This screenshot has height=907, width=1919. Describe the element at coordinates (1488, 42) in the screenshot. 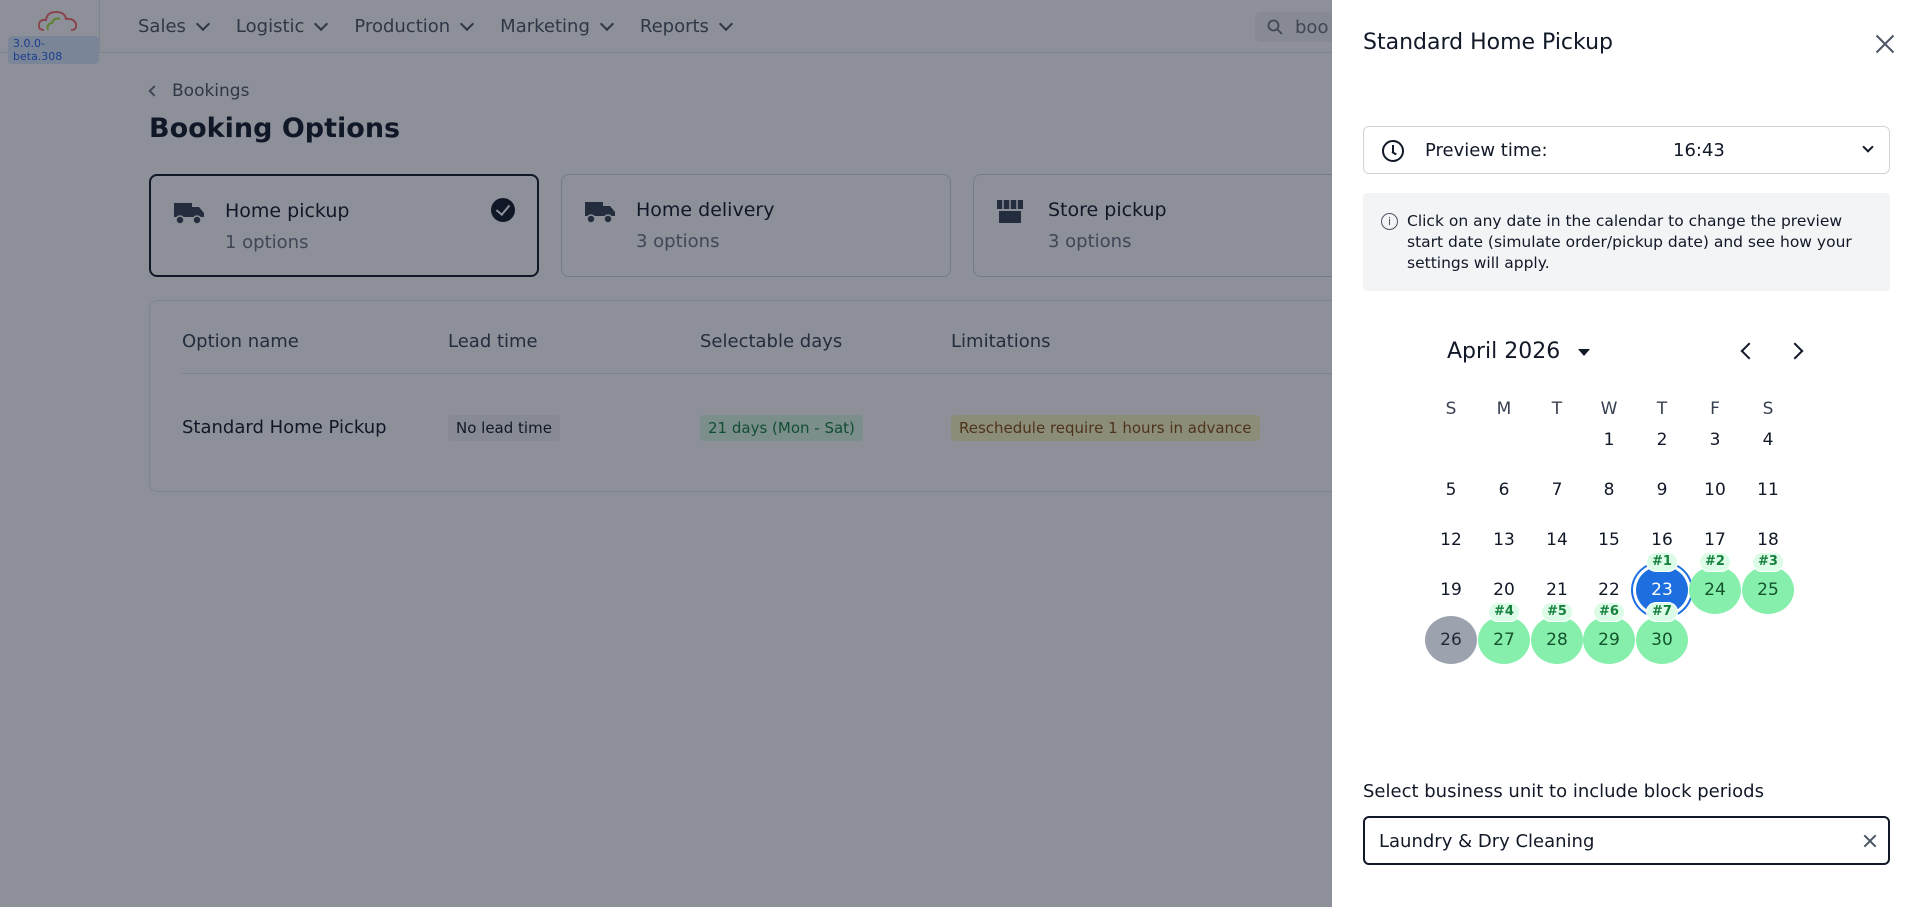

I see `drawer-title: Standard Home Pickup` at that location.